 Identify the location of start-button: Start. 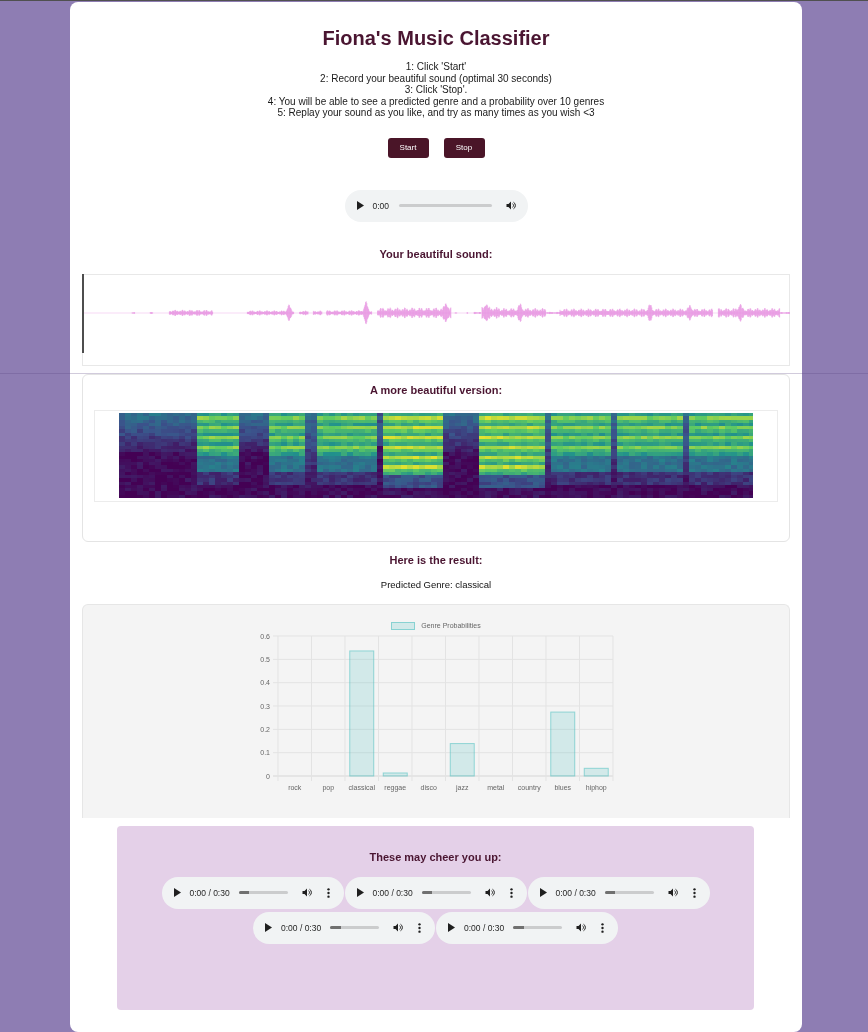
(408, 147).